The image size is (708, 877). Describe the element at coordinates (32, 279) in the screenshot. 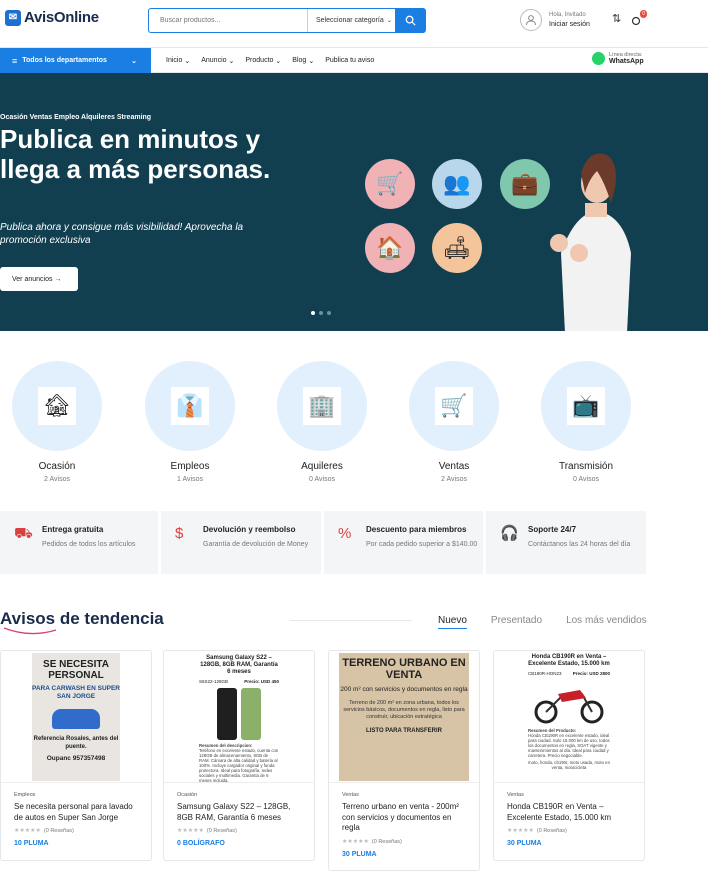

I see `view-ads-label: Ver anuncios` at that location.